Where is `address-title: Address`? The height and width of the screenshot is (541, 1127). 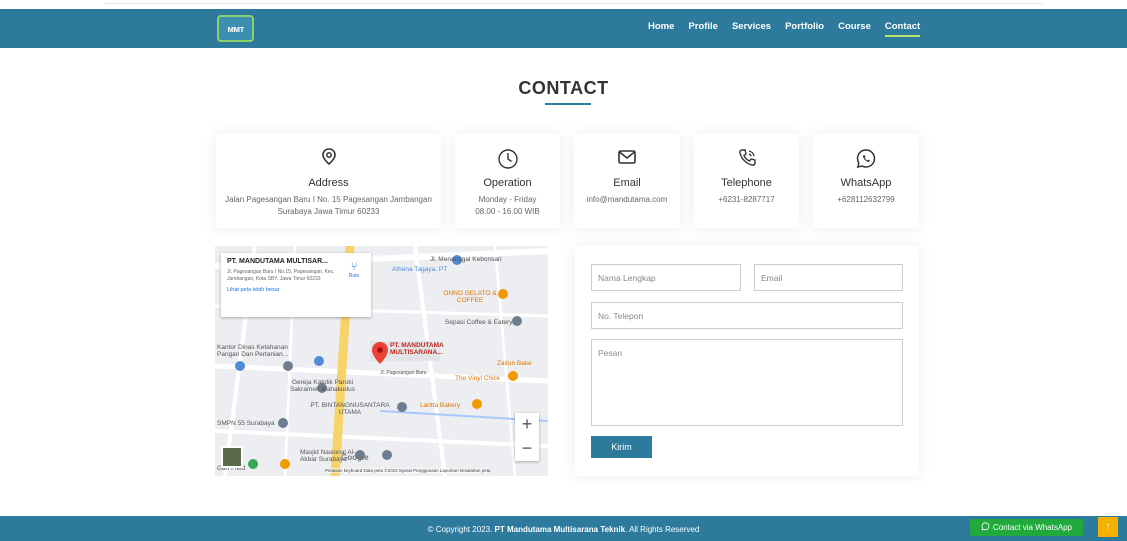 address-title: Address is located at coordinates (328, 183).